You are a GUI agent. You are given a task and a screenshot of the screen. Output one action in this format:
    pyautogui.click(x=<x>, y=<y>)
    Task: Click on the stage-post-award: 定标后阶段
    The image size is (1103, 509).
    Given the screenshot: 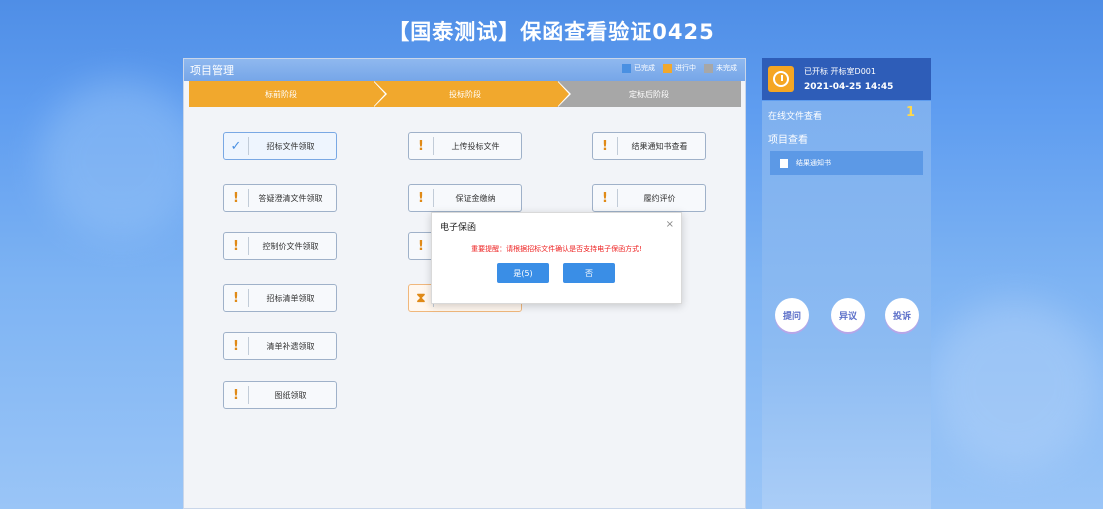 What is the action you would take?
    pyautogui.click(x=649, y=94)
    